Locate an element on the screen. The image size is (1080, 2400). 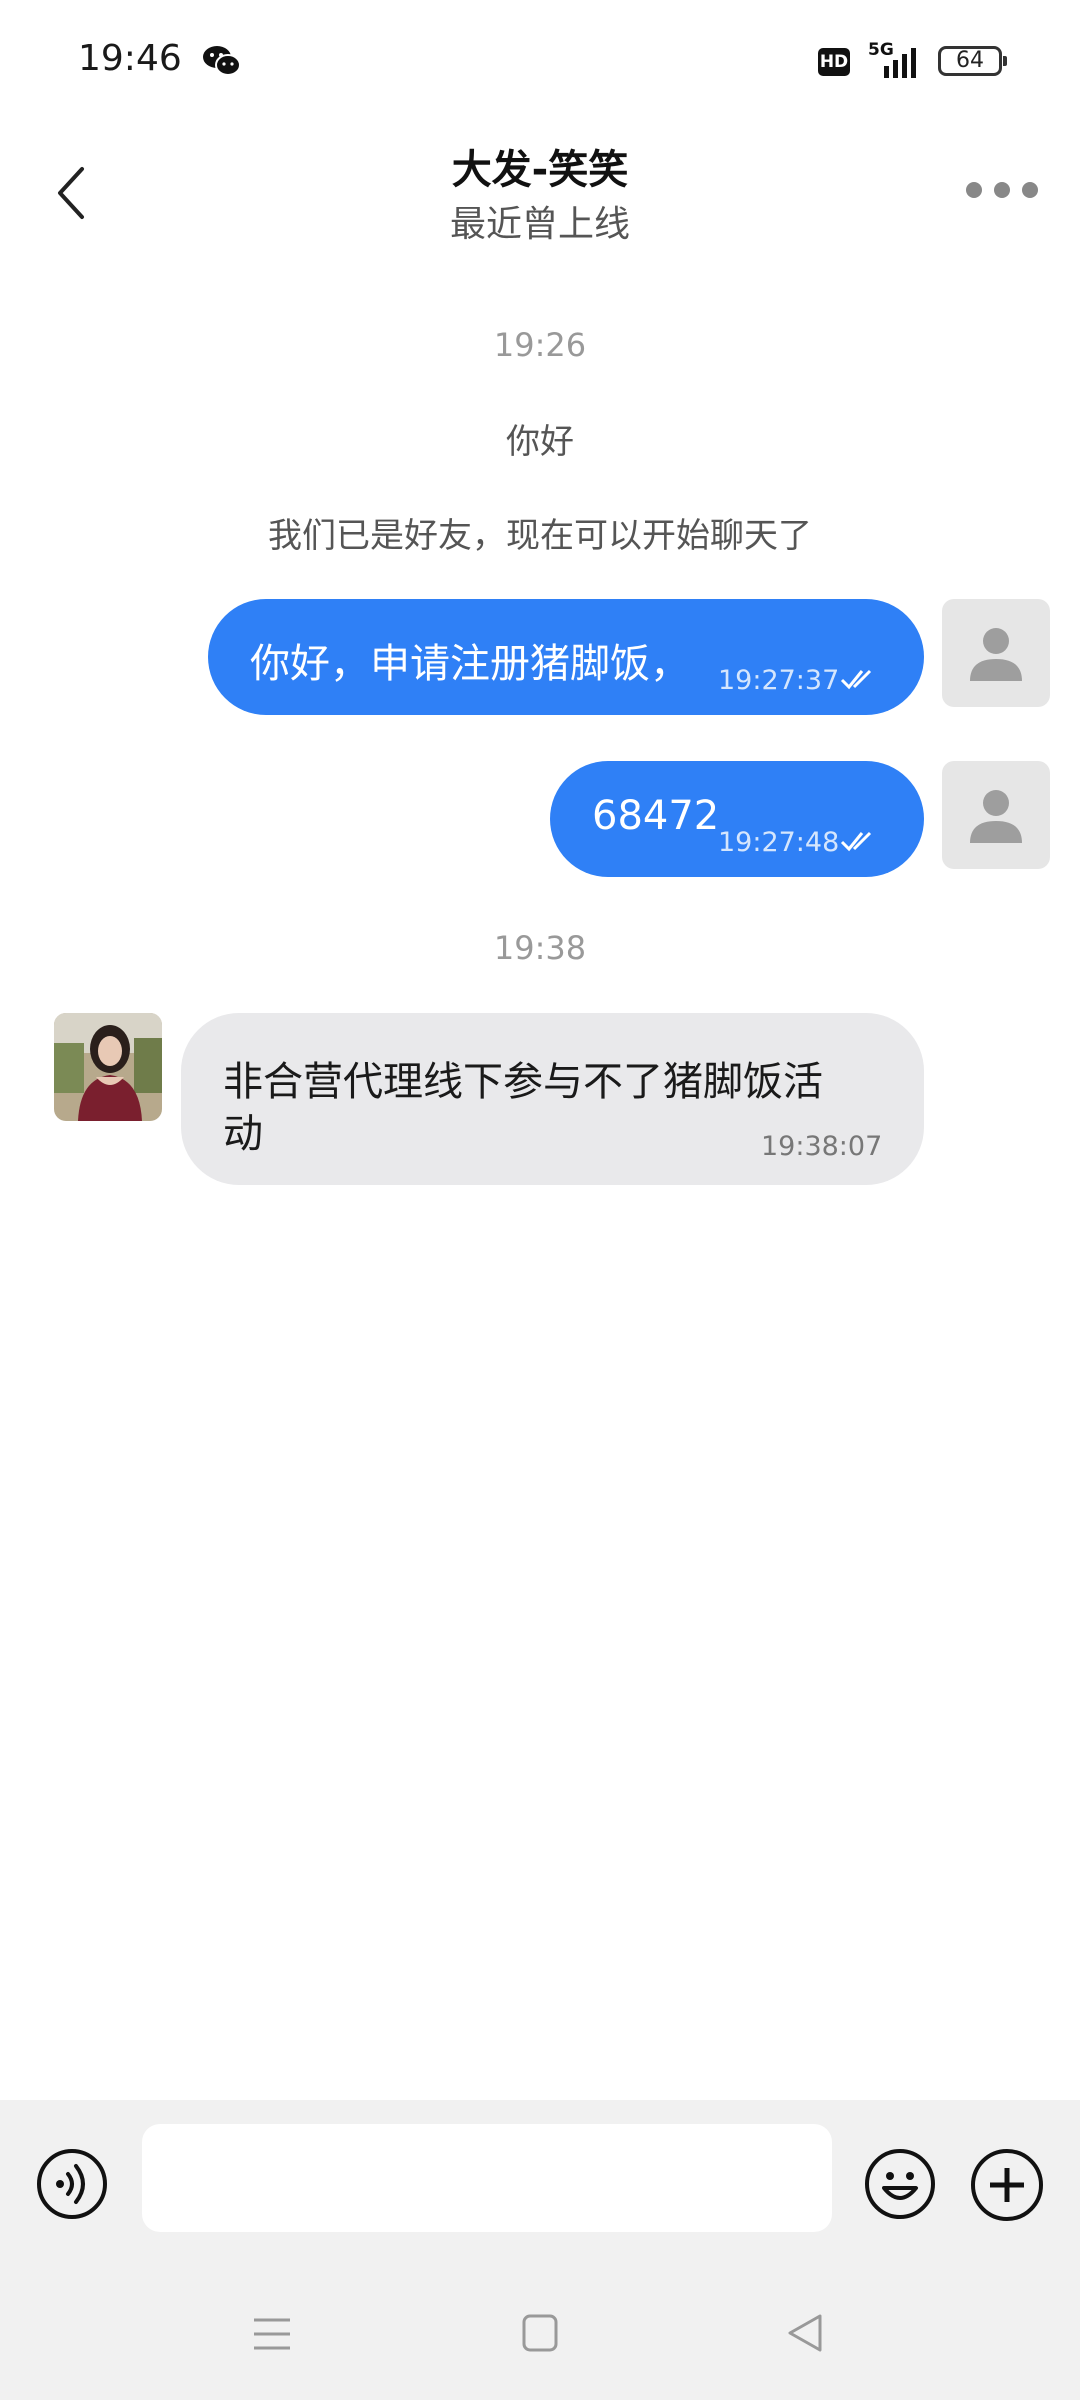
home-icon is located at coordinates (540, 2333).